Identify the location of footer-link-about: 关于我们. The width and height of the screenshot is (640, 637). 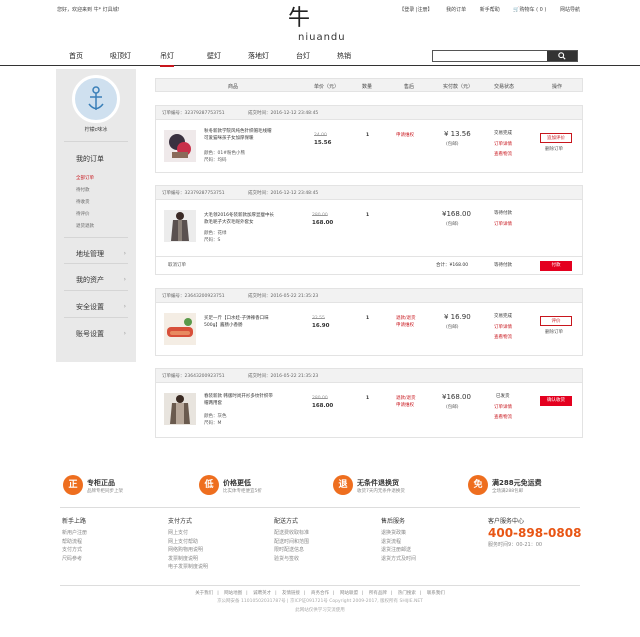
(204, 593).